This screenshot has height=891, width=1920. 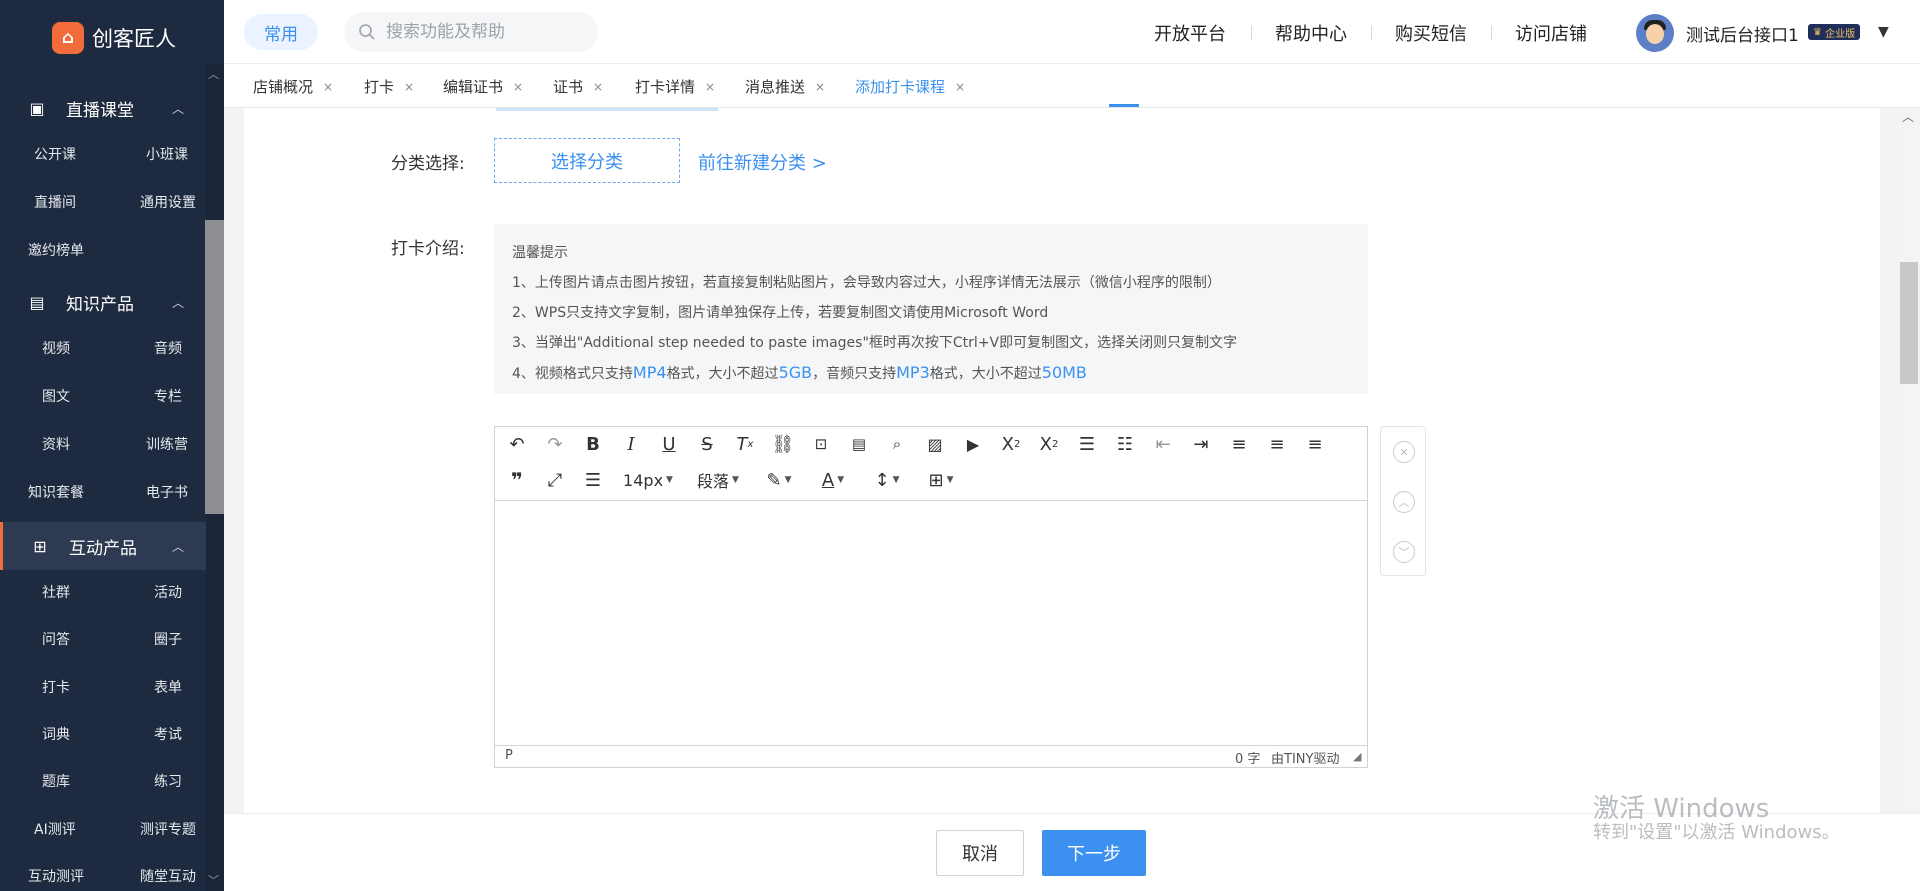 I want to click on cancel-button: 取消, so click(x=980, y=853).